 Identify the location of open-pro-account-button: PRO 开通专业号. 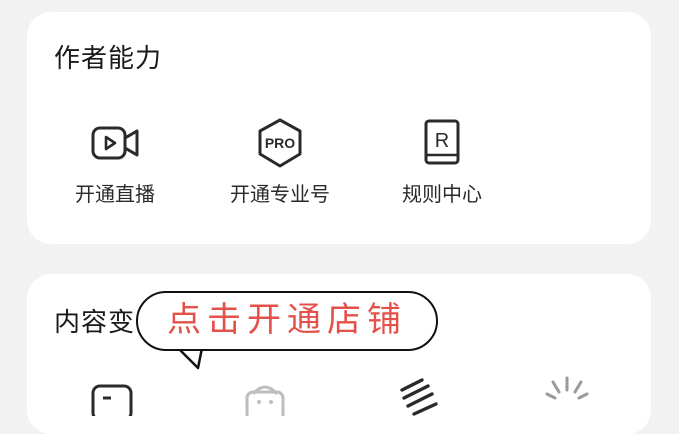
(280, 161).